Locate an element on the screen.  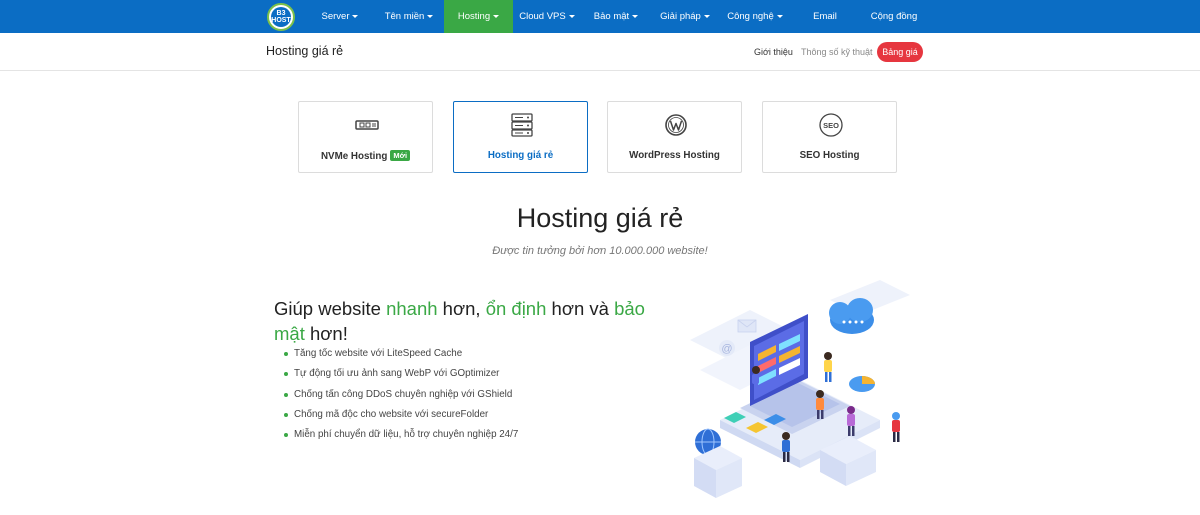
server-rack-icon is located at coordinates (522, 125).